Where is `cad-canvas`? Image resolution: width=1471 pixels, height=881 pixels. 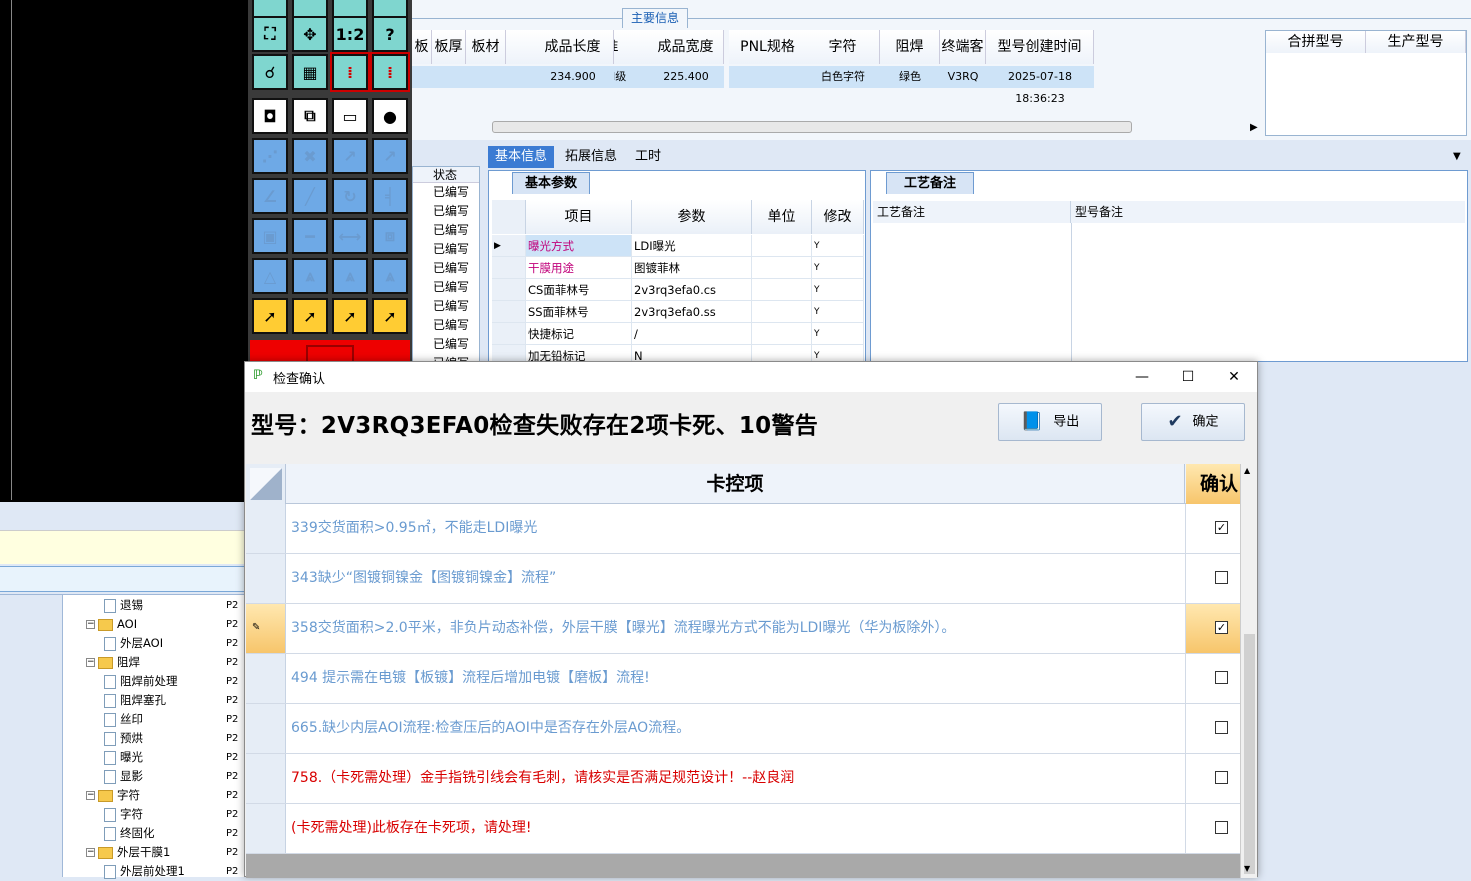 cad-canvas is located at coordinates (124, 251).